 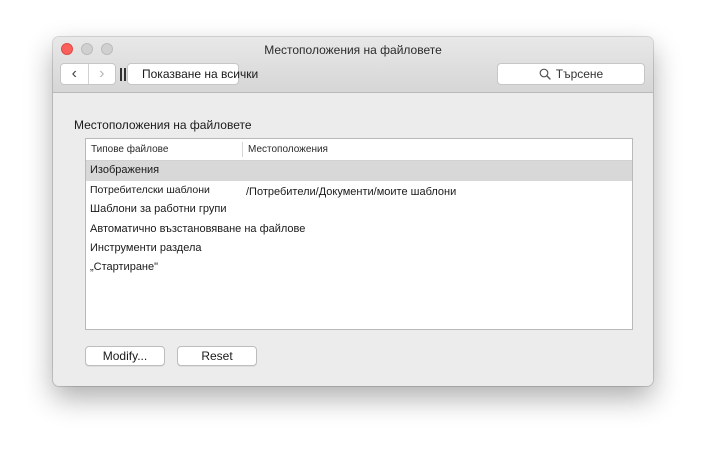 I want to click on search-icon, so click(x=545, y=74).